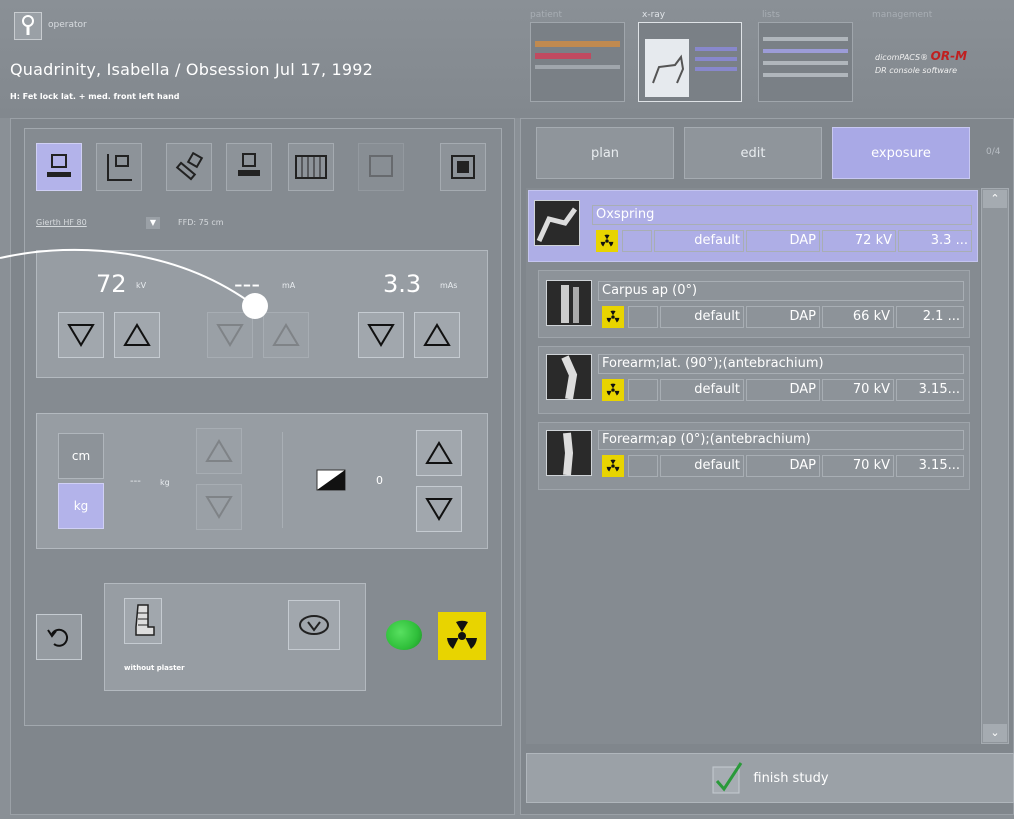 This screenshot has width=1014, height=819. Describe the element at coordinates (902, 15) in the screenshot. I see `nav-management: management` at that location.